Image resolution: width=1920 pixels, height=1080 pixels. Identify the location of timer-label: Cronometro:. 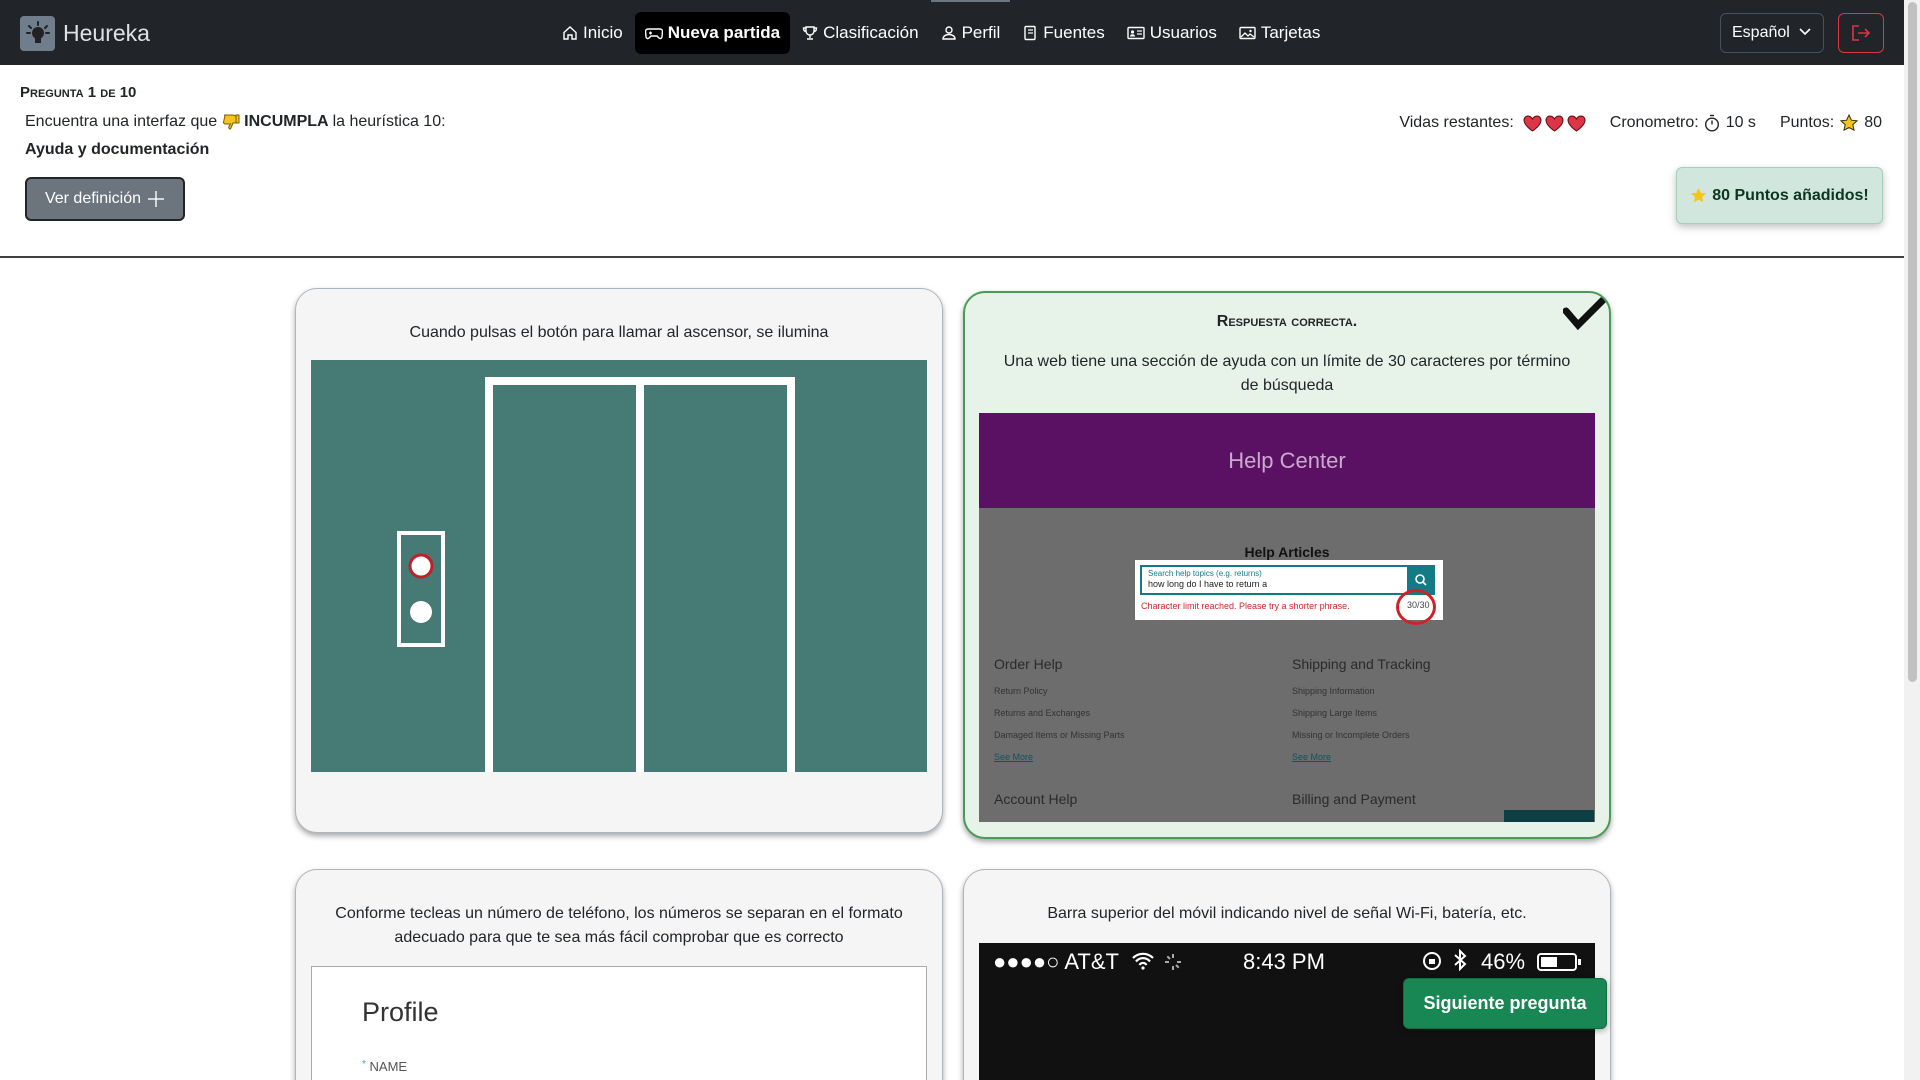
(1654, 122).